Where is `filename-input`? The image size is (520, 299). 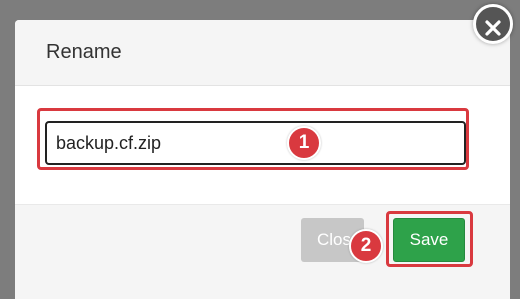 filename-input is located at coordinates (255, 143).